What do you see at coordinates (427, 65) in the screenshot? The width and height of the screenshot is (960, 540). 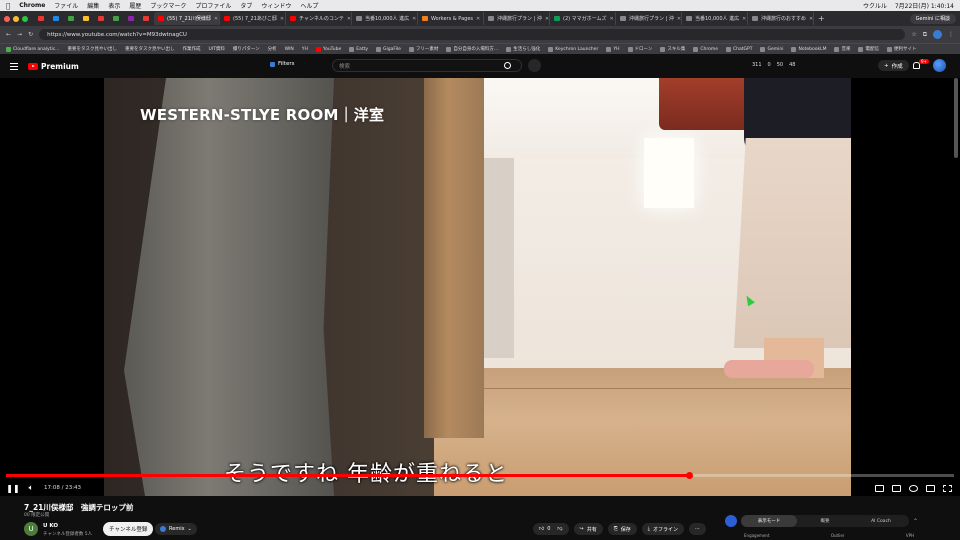 I see `search-input: 検索` at bounding box center [427, 65].